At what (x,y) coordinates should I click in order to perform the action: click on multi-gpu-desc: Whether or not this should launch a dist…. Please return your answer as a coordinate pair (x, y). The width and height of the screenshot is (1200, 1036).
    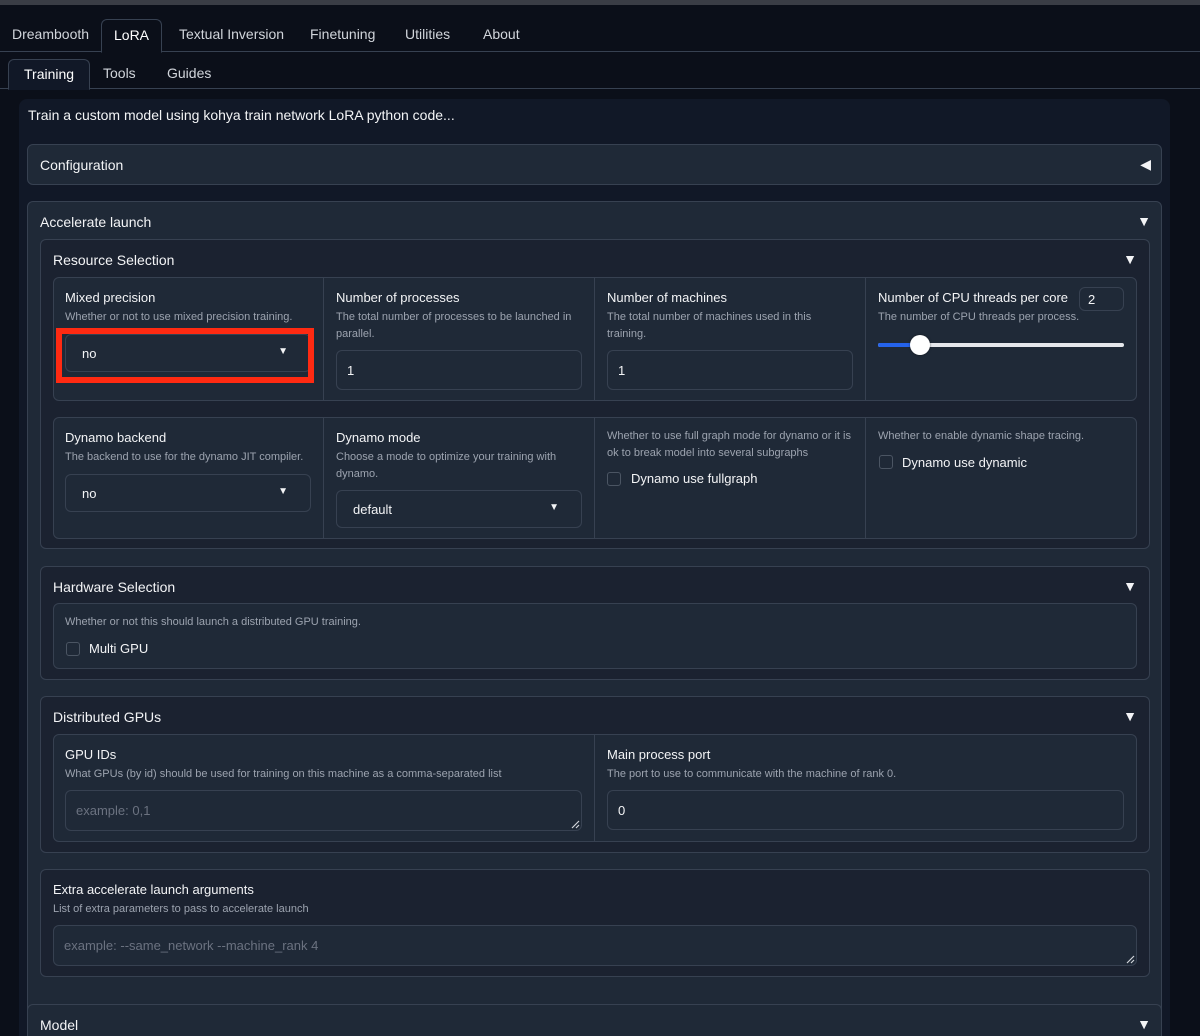
    Looking at the image, I should click on (213, 622).